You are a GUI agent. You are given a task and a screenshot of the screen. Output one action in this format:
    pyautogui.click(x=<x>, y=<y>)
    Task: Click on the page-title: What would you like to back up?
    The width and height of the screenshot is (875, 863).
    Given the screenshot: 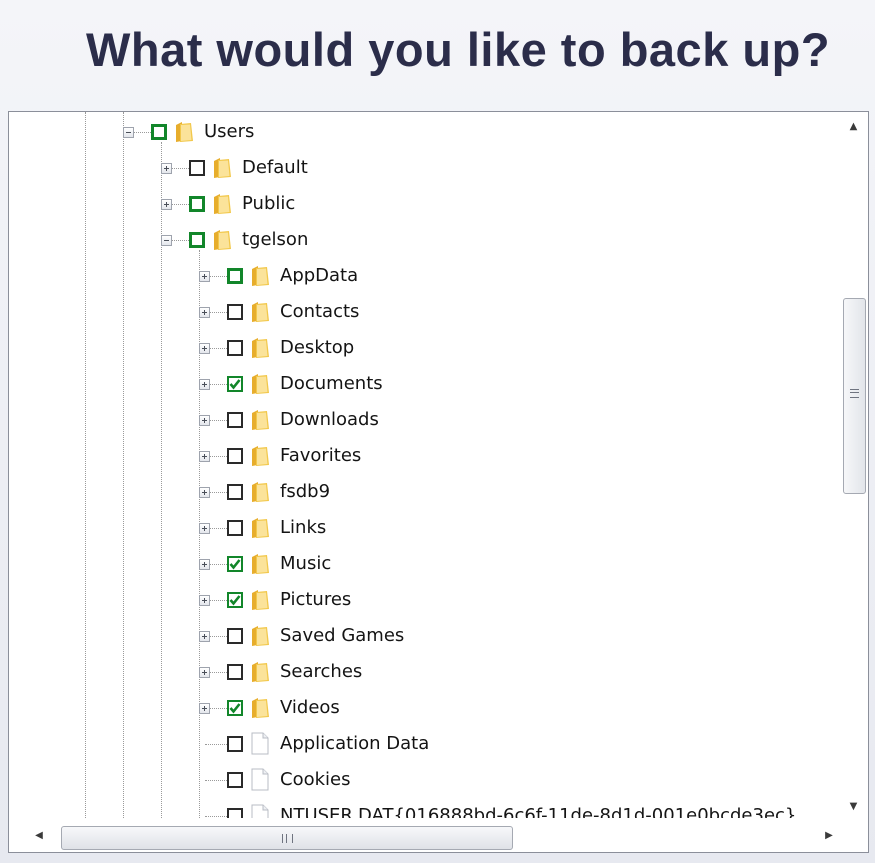 What is the action you would take?
    pyautogui.click(x=458, y=49)
    